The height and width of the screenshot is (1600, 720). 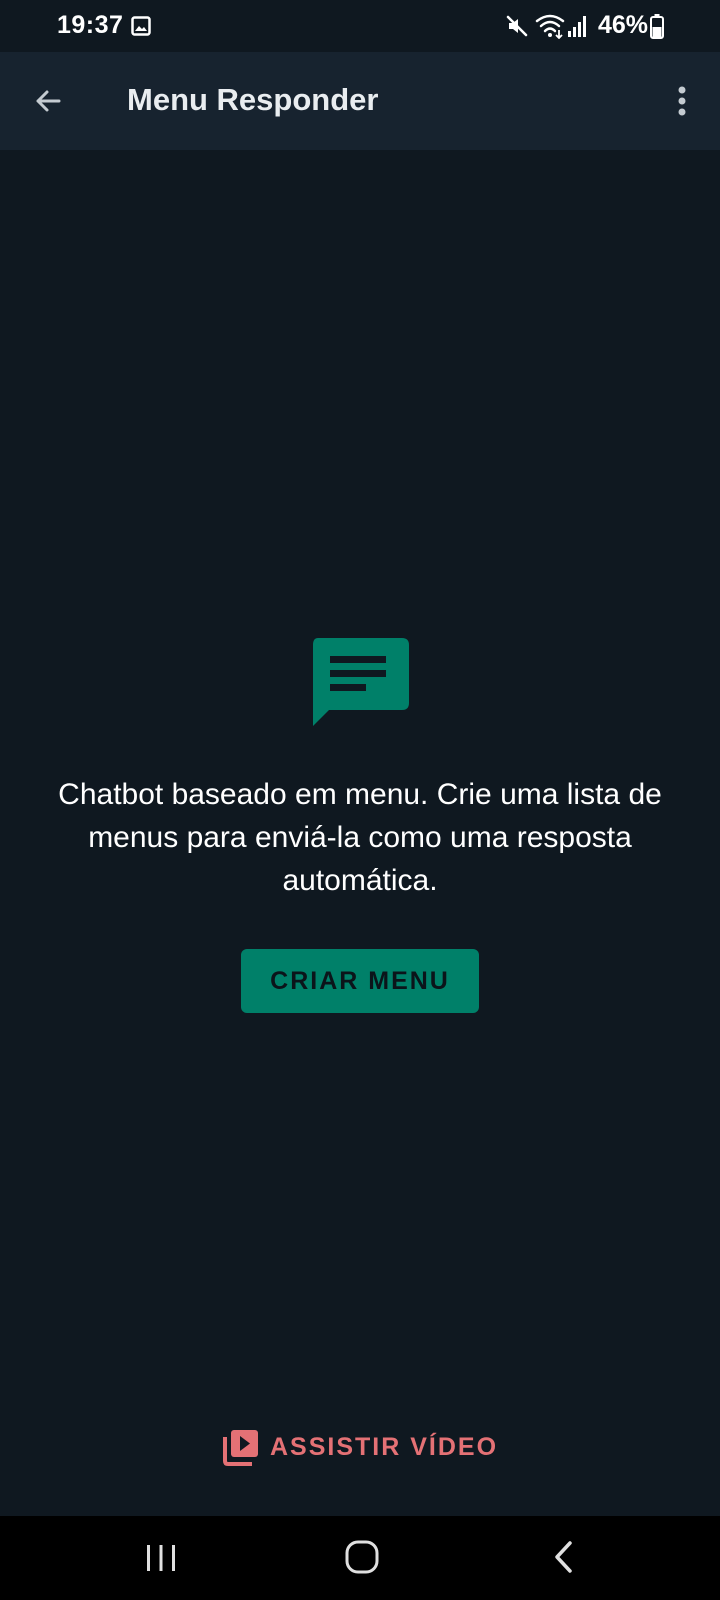 What do you see at coordinates (361, 682) in the screenshot?
I see `chat-message-icon` at bounding box center [361, 682].